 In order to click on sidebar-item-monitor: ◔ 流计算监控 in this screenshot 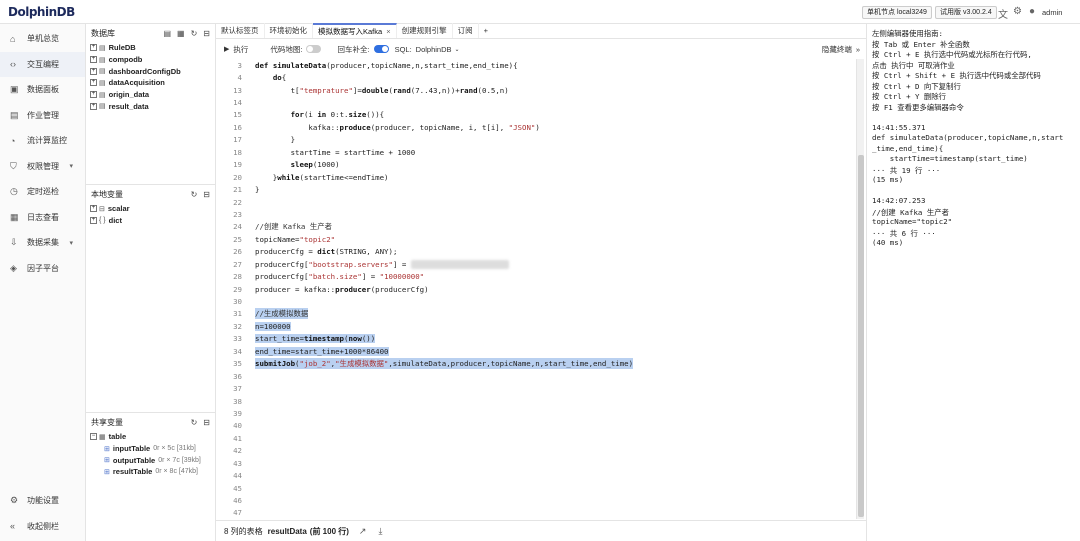, I will do `click(42, 141)`.